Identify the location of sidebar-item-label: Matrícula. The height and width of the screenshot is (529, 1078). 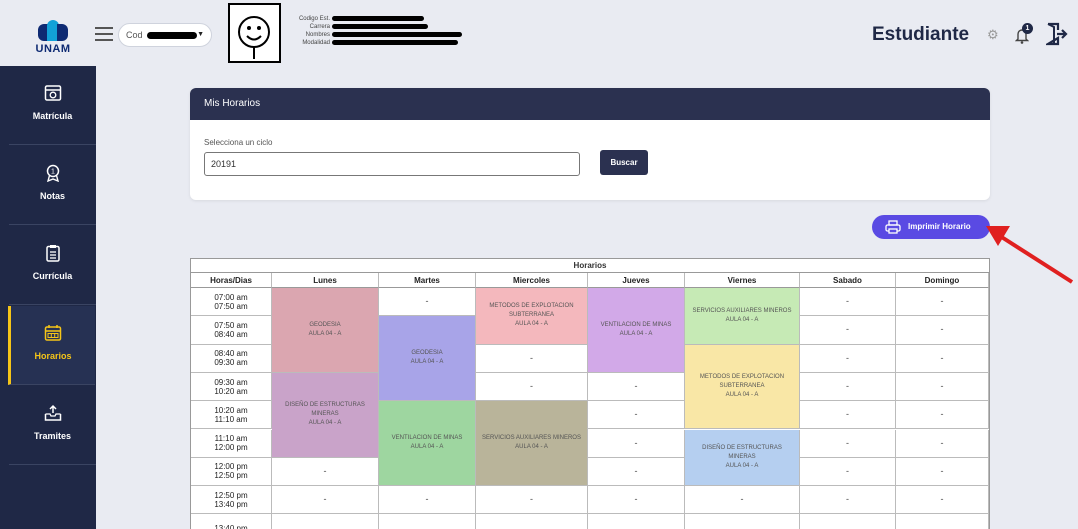
(52, 116).